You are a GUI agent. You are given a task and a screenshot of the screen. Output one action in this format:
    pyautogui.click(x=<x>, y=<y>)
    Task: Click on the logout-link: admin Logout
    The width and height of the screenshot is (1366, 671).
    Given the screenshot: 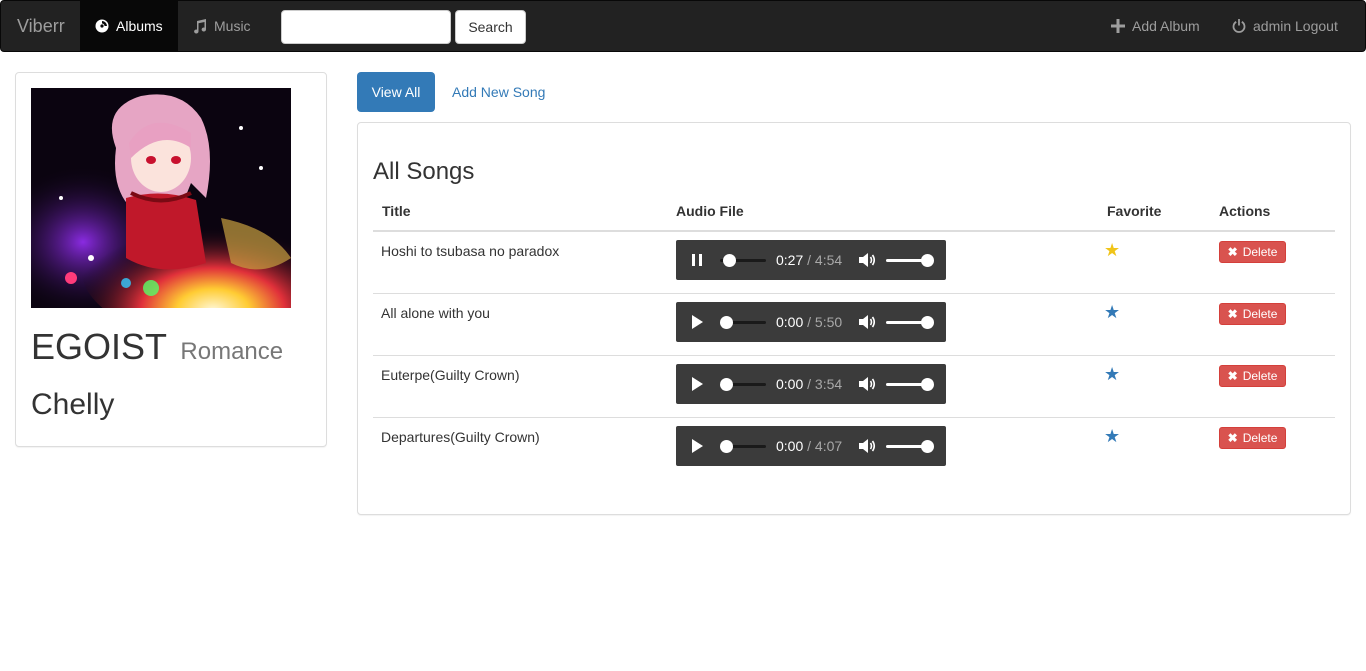 What is the action you would take?
    pyautogui.click(x=1285, y=26)
    